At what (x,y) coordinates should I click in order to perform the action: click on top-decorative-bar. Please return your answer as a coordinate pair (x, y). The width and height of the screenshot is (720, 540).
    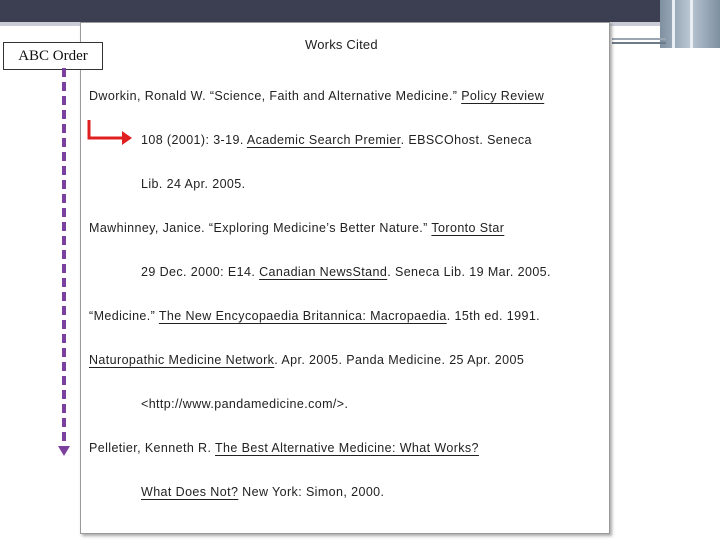
    Looking at the image, I should click on (360, 11).